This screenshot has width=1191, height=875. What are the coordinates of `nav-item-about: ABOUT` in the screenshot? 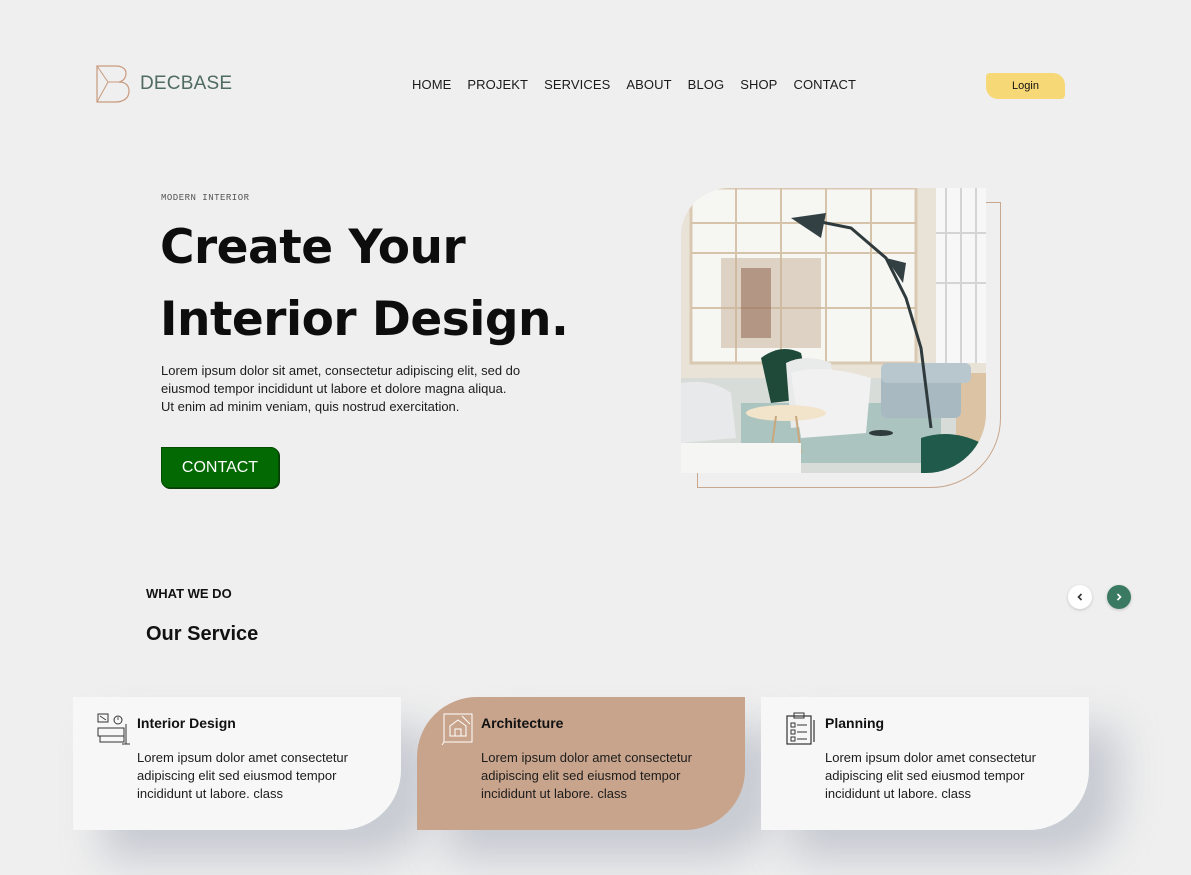 It's located at (648, 84).